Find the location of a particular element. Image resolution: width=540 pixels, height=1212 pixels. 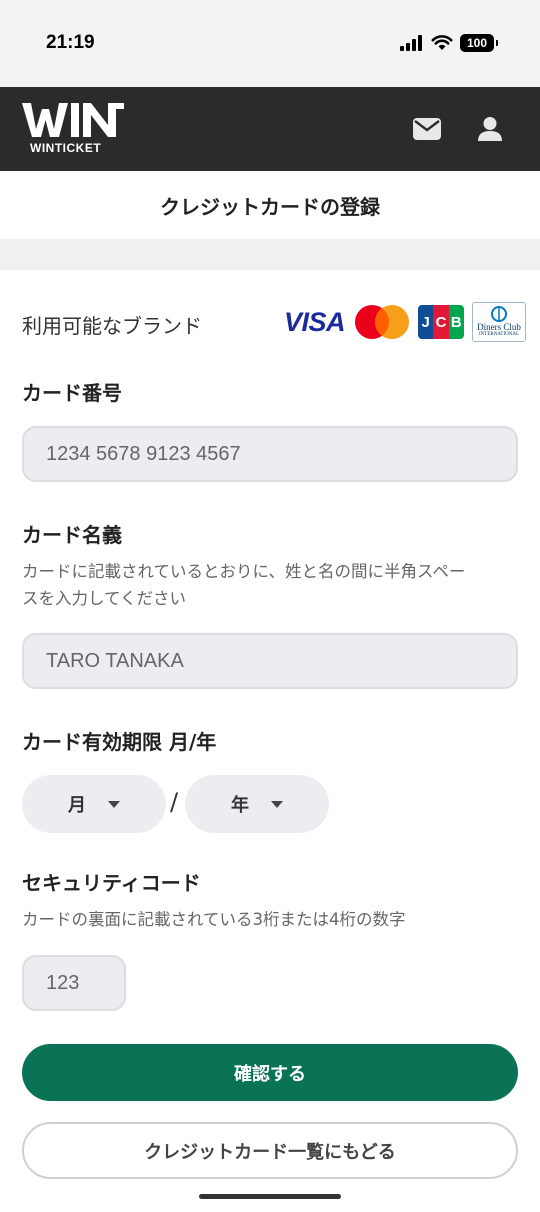

home-indicator is located at coordinates (270, 1196).